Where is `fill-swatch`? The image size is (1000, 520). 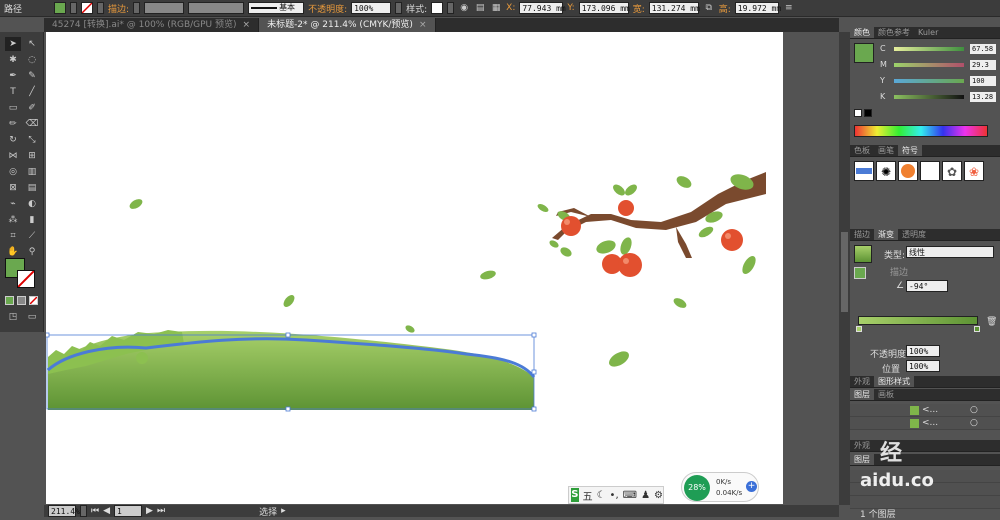 fill-swatch is located at coordinates (60, 8).